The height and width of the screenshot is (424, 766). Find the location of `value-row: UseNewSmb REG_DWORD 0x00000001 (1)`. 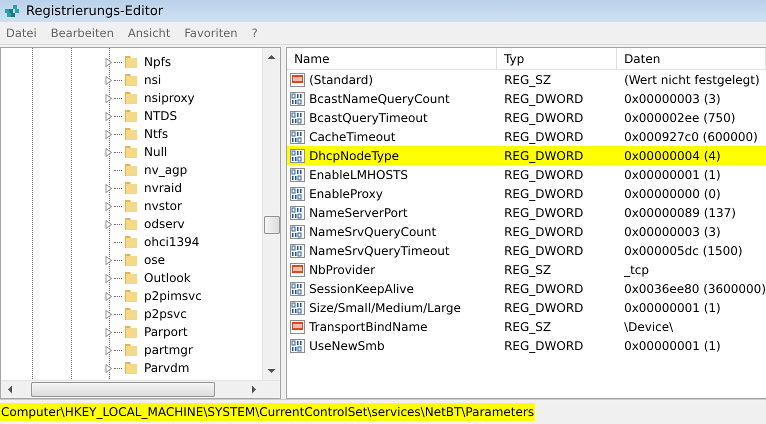

value-row: UseNewSmb REG_DWORD 0x00000001 (1) is located at coordinates (526, 345).